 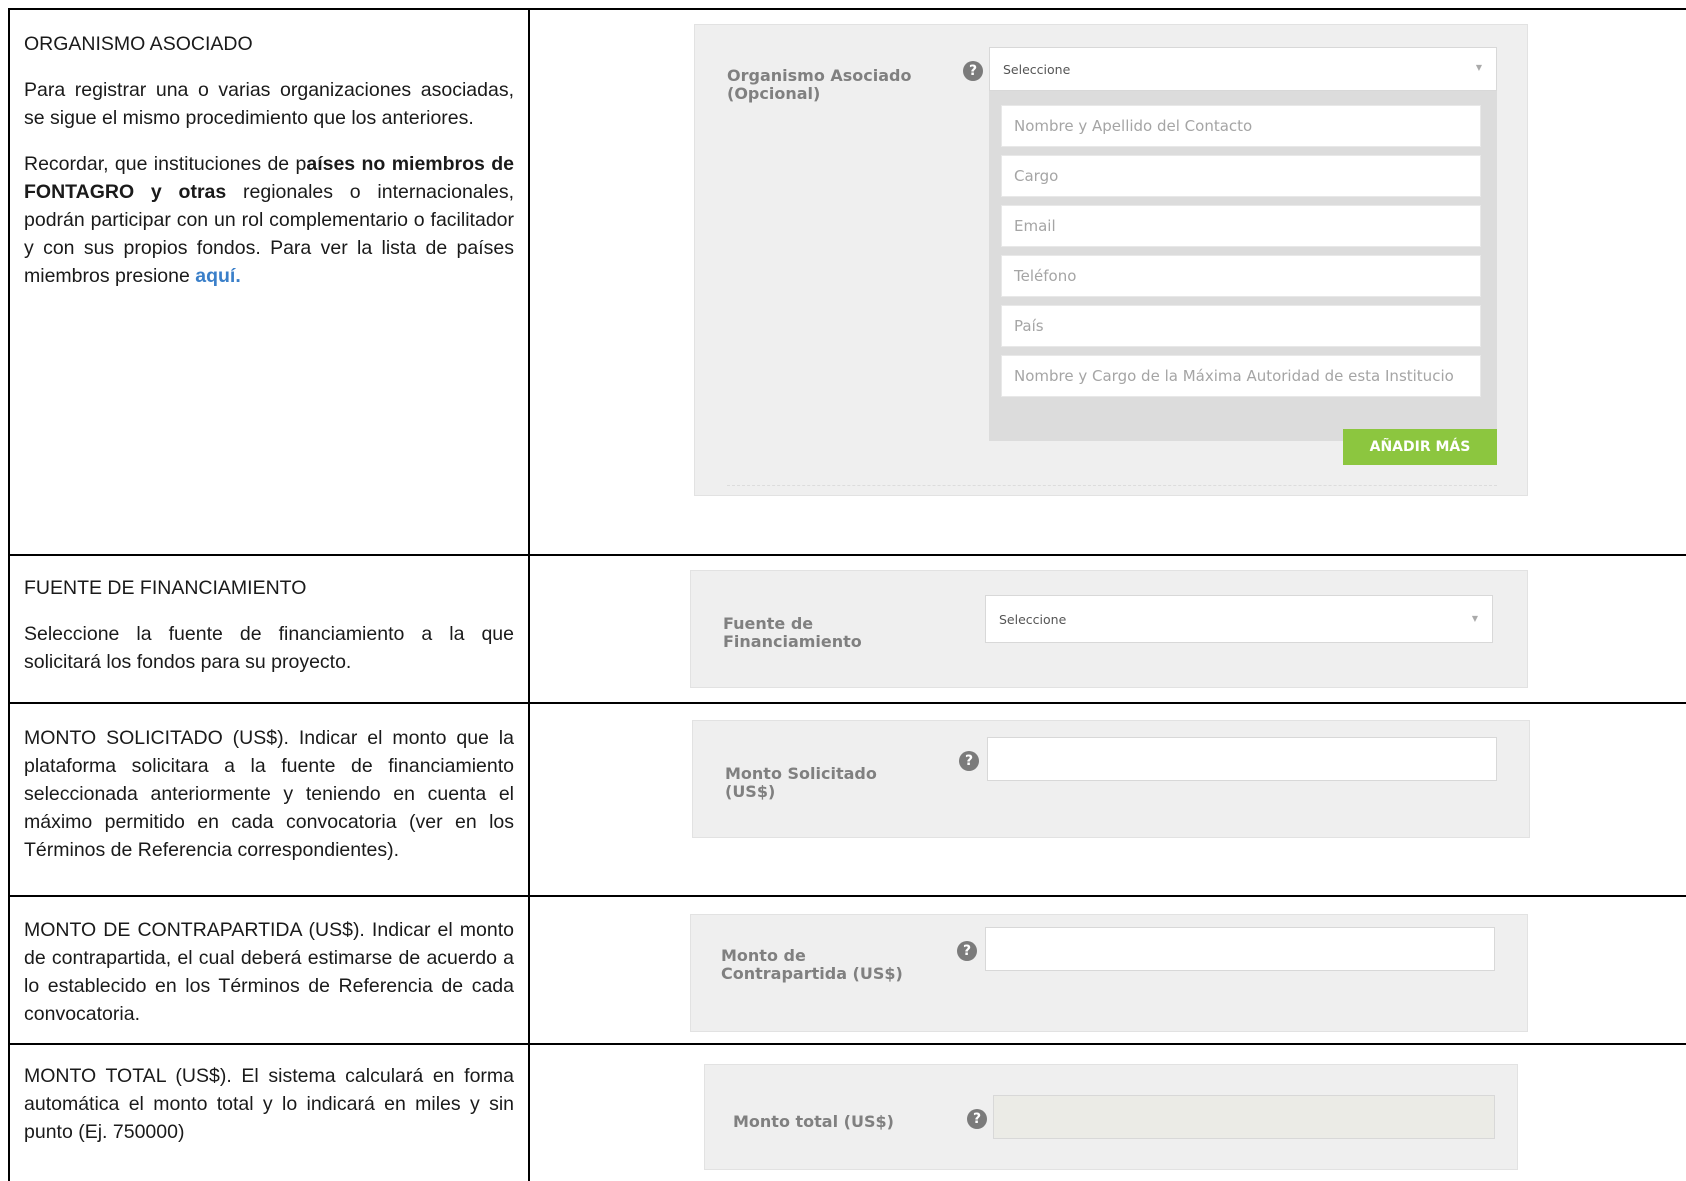 I want to click on contact-cargo-input: Cargo, so click(x=1241, y=176).